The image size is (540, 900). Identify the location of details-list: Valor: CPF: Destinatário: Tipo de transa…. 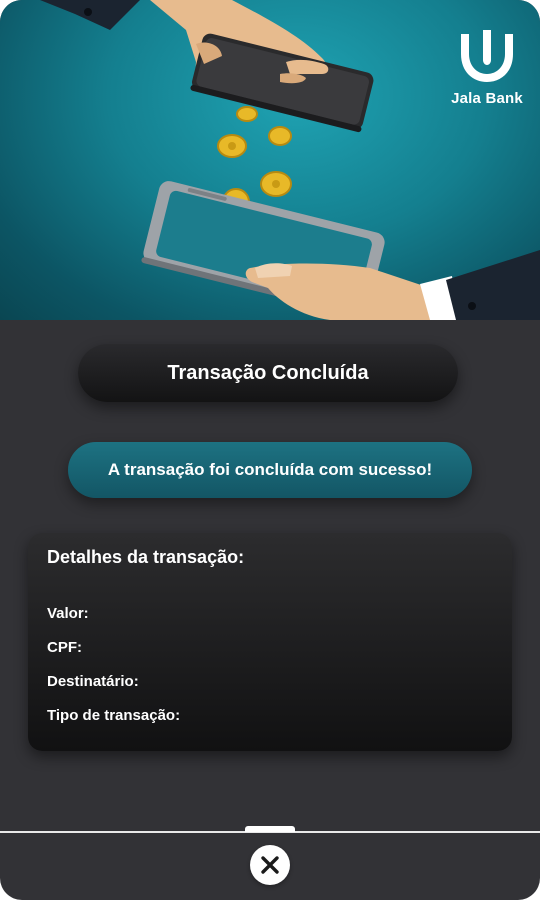
(270, 672).